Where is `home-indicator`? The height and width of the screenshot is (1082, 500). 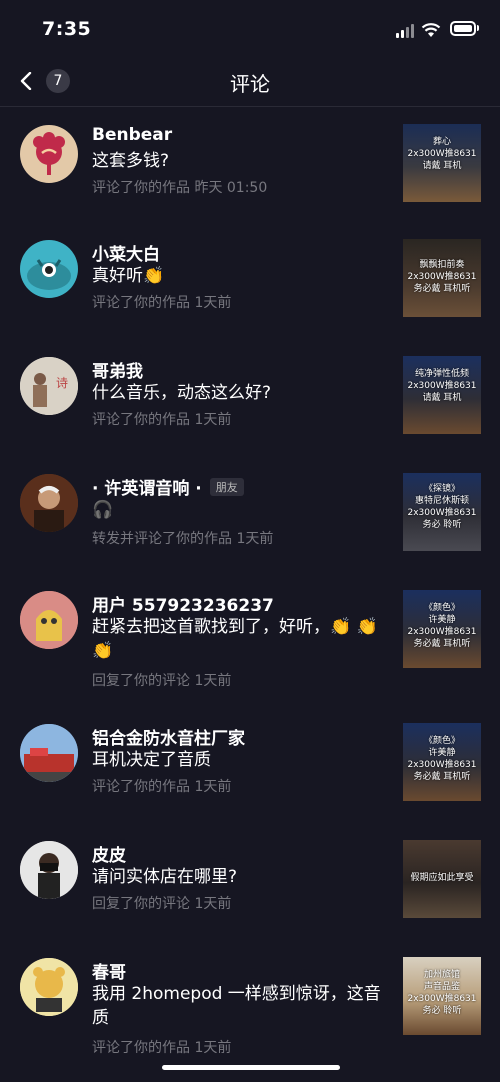 home-indicator is located at coordinates (251, 1067).